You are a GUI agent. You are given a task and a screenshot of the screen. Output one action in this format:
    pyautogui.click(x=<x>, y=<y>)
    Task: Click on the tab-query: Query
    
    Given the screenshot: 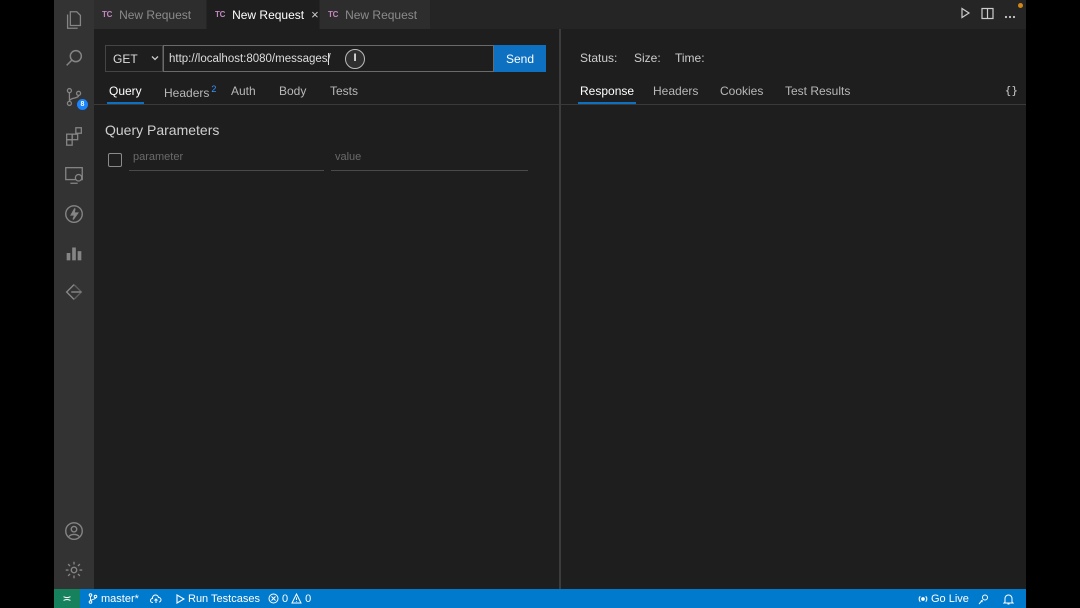 What is the action you would take?
    pyautogui.click(x=125, y=94)
    